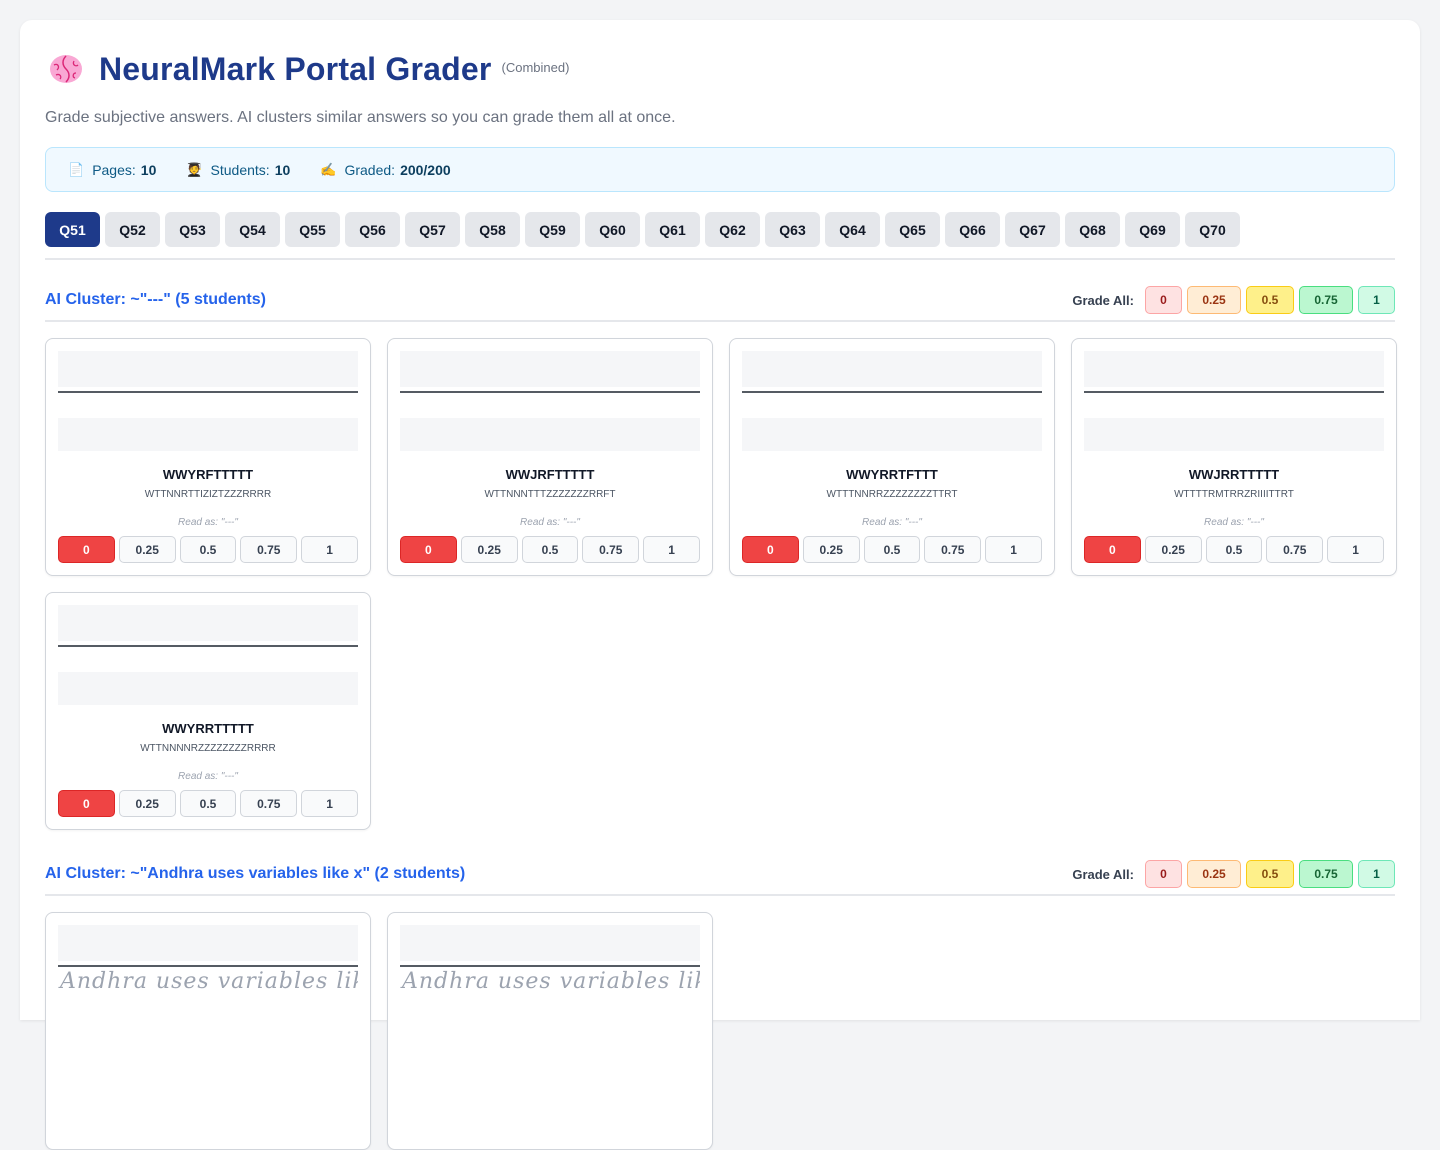 This screenshot has height=1150, width=1440. Describe the element at coordinates (132, 229) in the screenshot. I see `tab-q52: Q52` at that location.